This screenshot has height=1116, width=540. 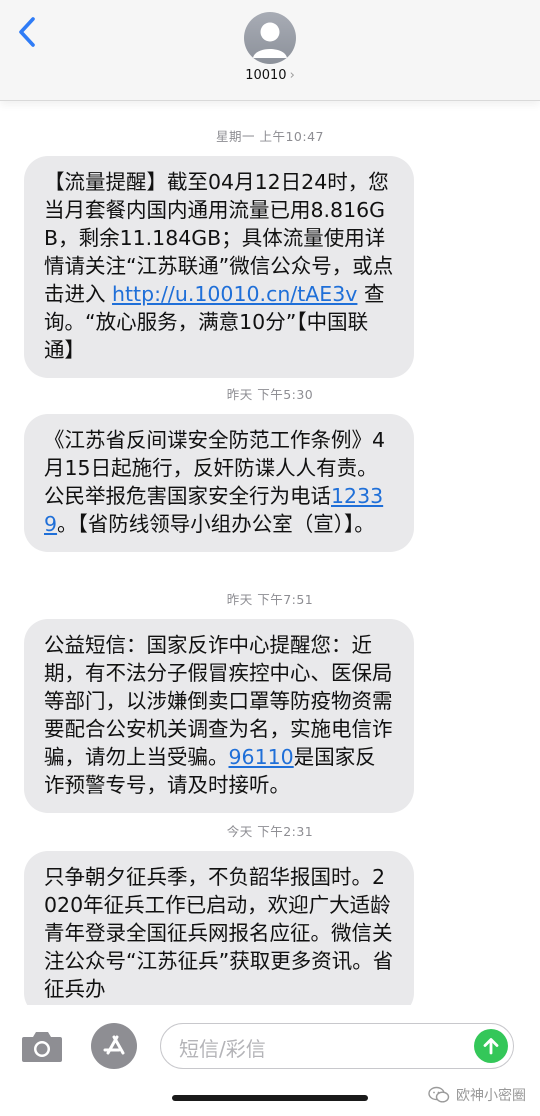 What do you see at coordinates (216, 524) in the screenshot?
I see `message-text: 。【省防线领导小组办公室（宣）】。` at bounding box center [216, 524].